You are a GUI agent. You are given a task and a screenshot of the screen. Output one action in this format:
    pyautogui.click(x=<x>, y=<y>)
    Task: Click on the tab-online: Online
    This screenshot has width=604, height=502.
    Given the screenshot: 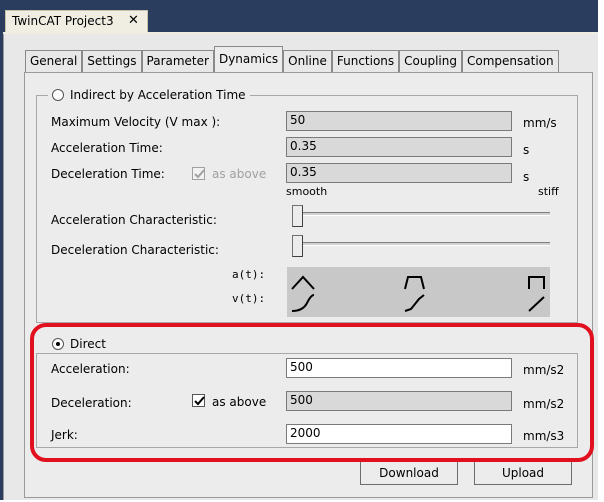 What is the action you would take?
    pyautogui.click(x=307, y=61)
    